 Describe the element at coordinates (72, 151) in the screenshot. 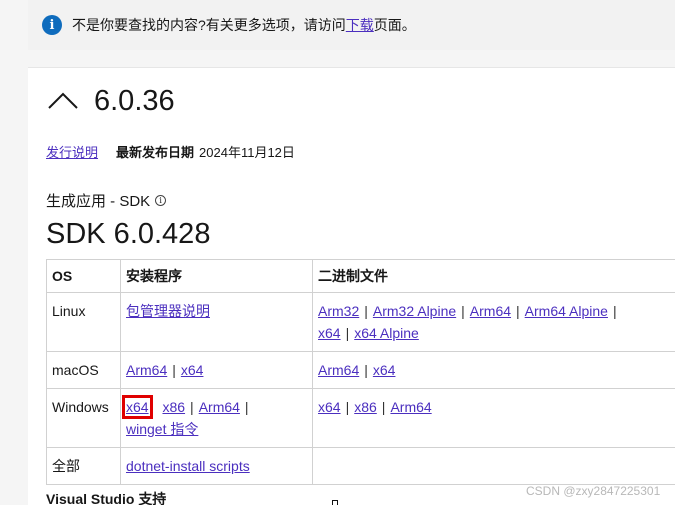

I see `release-notes-link: 发行说明` at that location.